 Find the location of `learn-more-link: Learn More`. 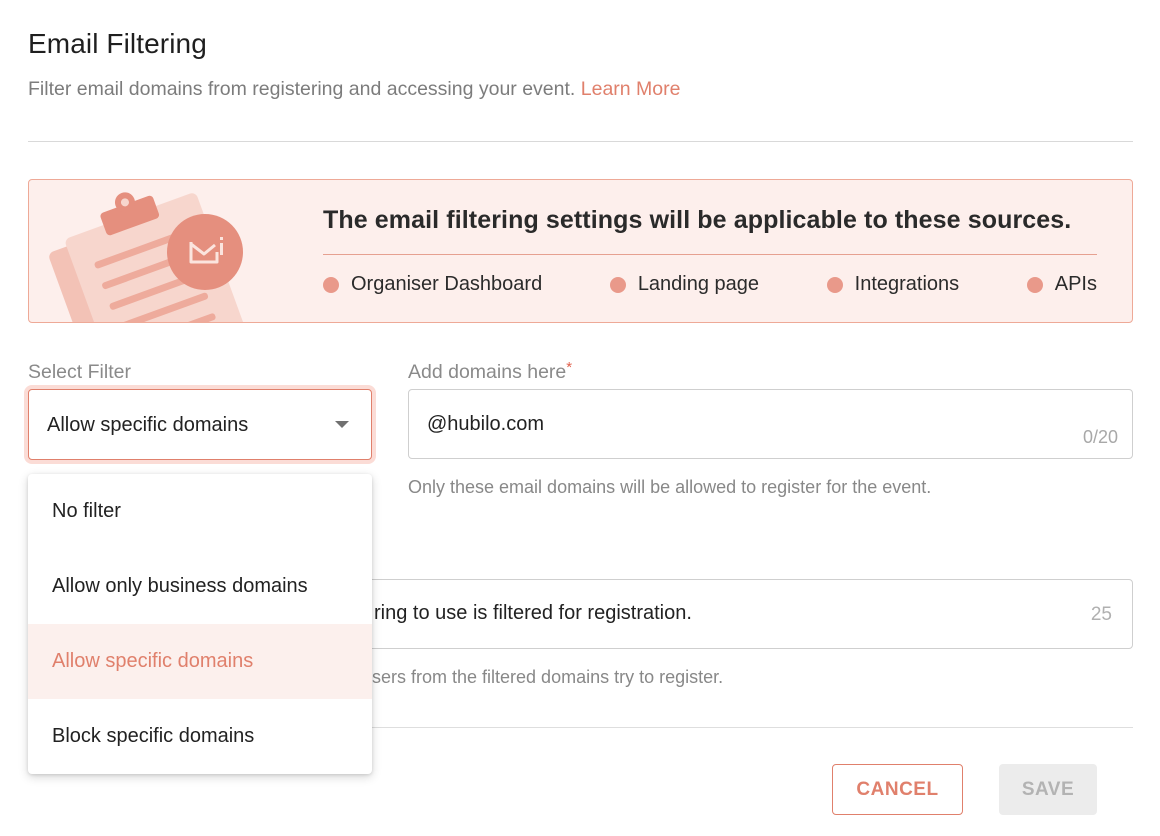

learn-more-link: Learn More is located at coordinates (631, 89).